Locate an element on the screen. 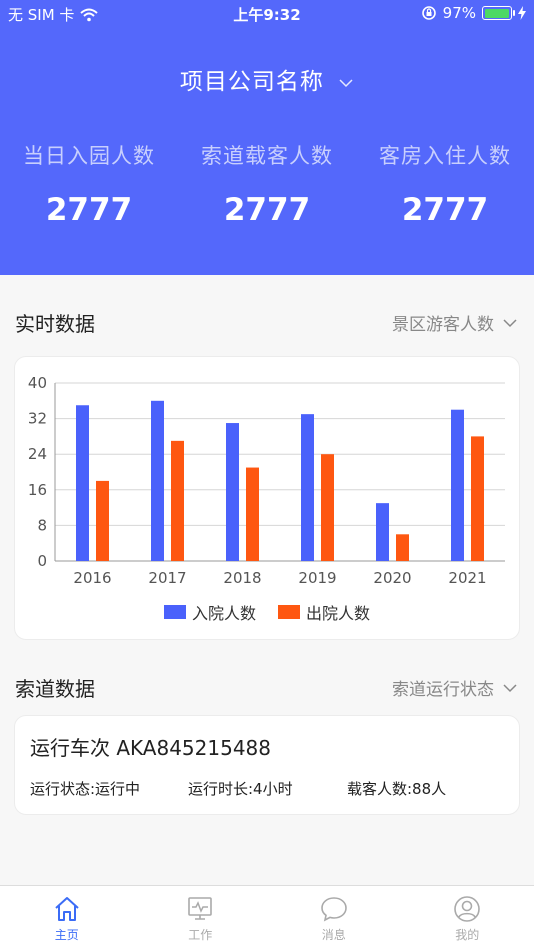  tab-label: 主页 is located at coordinates (66, 935).